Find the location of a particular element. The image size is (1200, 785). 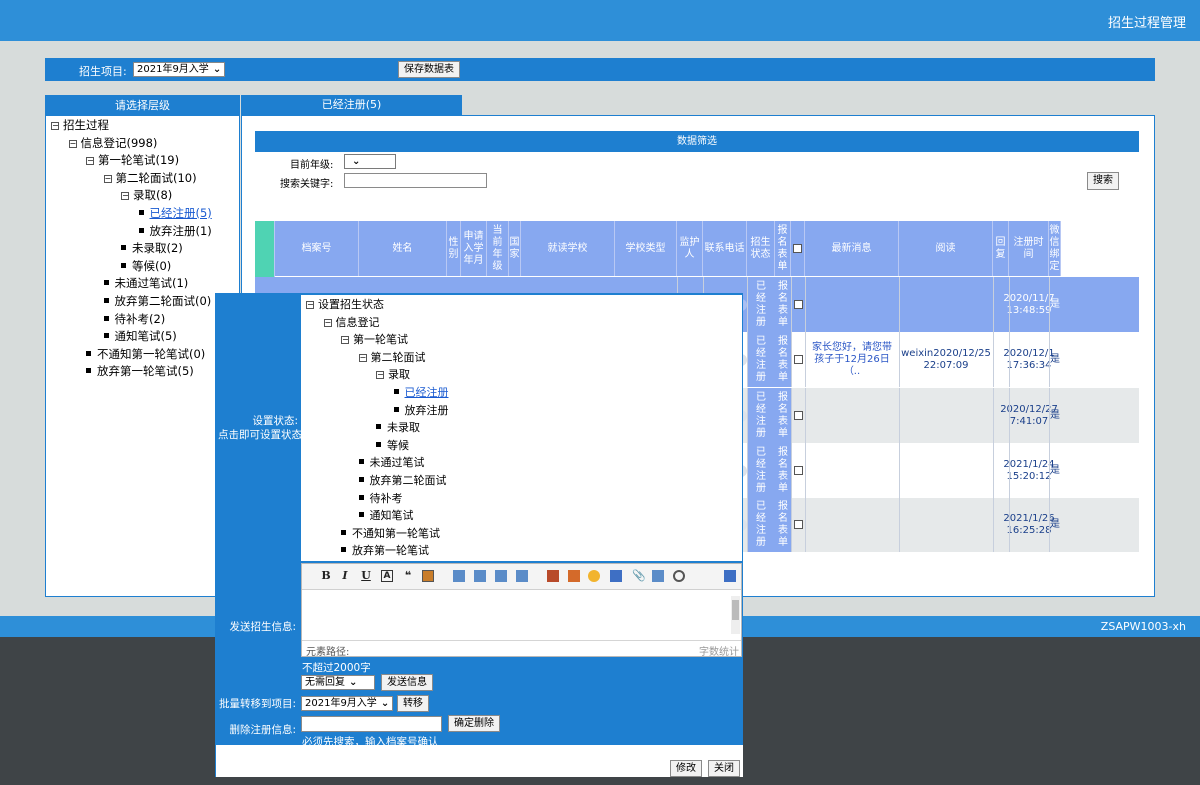

level-tree-node: − 第二轮面试(10) is located at coordinates (131, 179).